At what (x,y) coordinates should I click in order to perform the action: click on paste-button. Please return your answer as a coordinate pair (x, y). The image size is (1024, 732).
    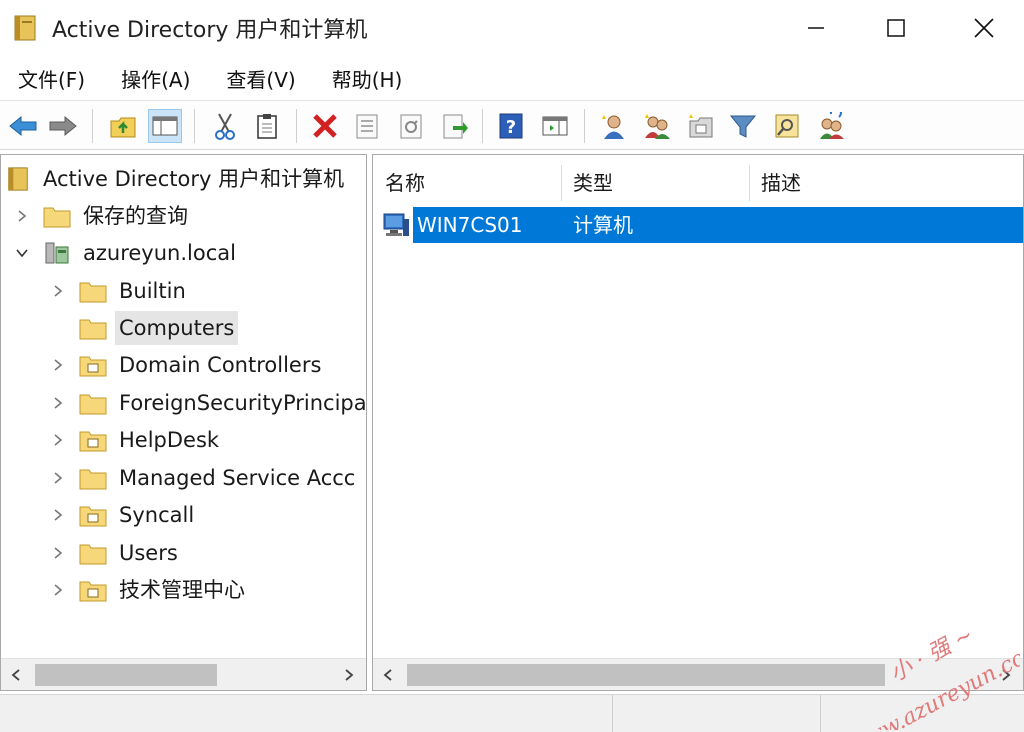
    Looking at the image, I should click on (267, 126).